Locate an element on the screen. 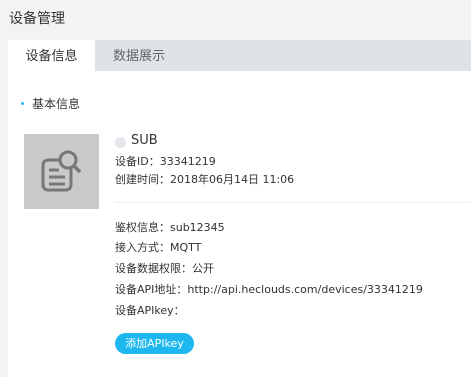 Image resolution: width=471 pixels, height=377 pixels. device-thumbnail is located at coordinates (61, 171).